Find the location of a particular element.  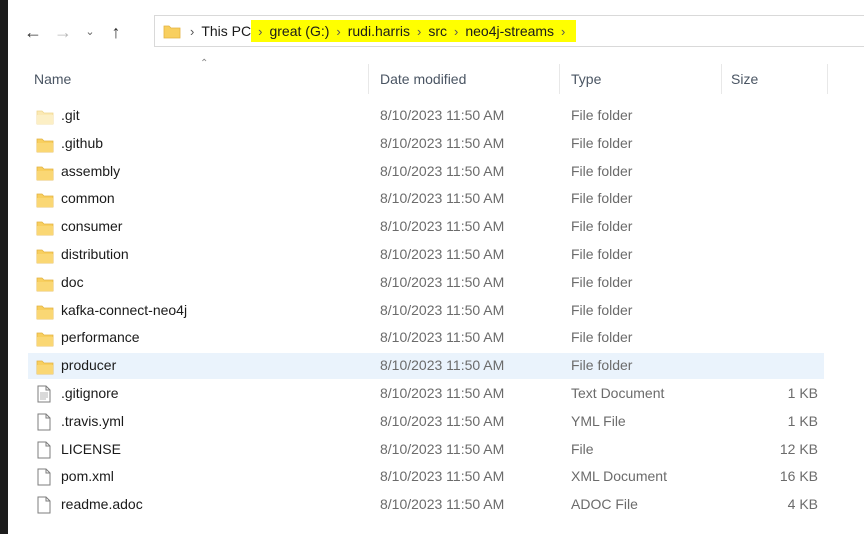

text-document-icon is located at coordinates (45, 394).